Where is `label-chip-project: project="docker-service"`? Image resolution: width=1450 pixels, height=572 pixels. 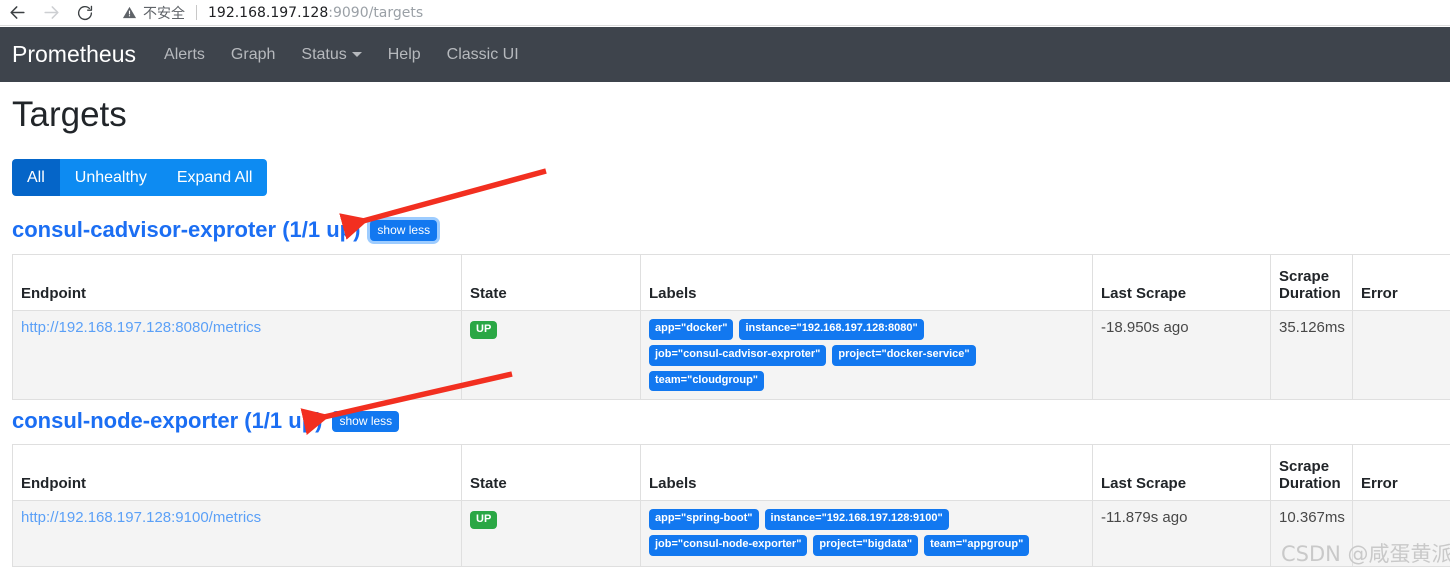 label-chip-project: project="docker-service" is located at coordinates (904, 355).